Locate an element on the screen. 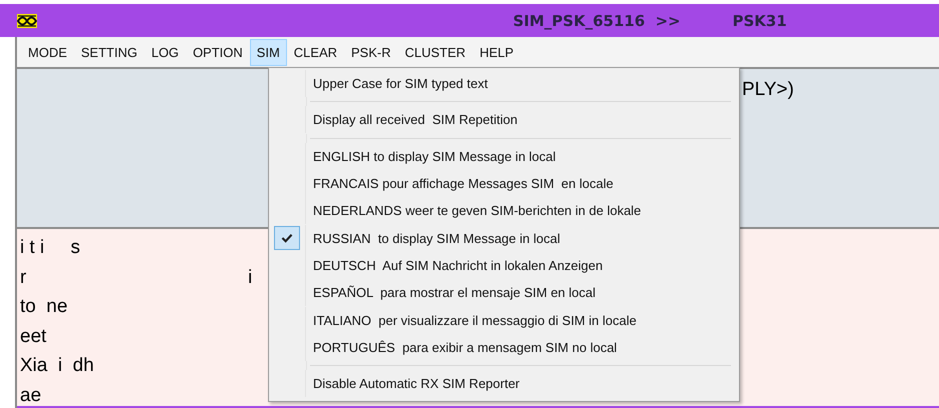 This screenshot has width=939, height=408. menu-option: ESPAÑOL para mostrar el mensaje SIM en local is located at coordinates (454, 292).